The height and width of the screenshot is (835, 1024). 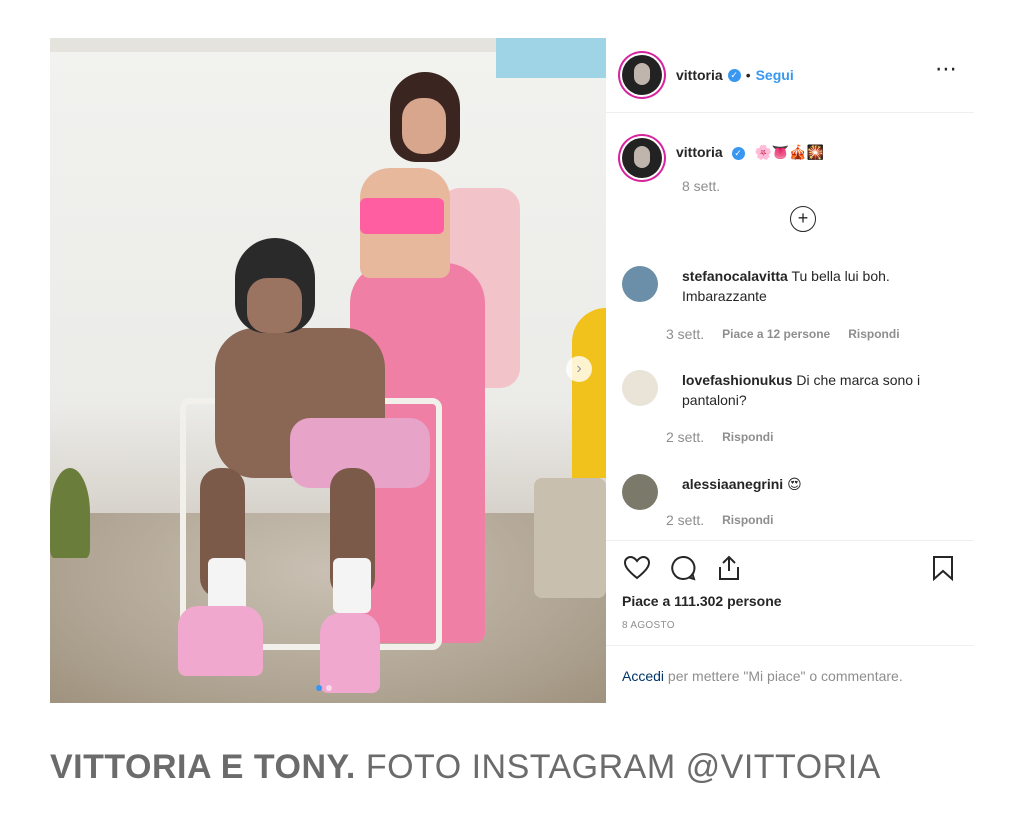 What do you see at coordinates (203, 767) in the screenshot?
I see `credit-bold: VITTORIA E TONY.` at bounding box center [203, 767].